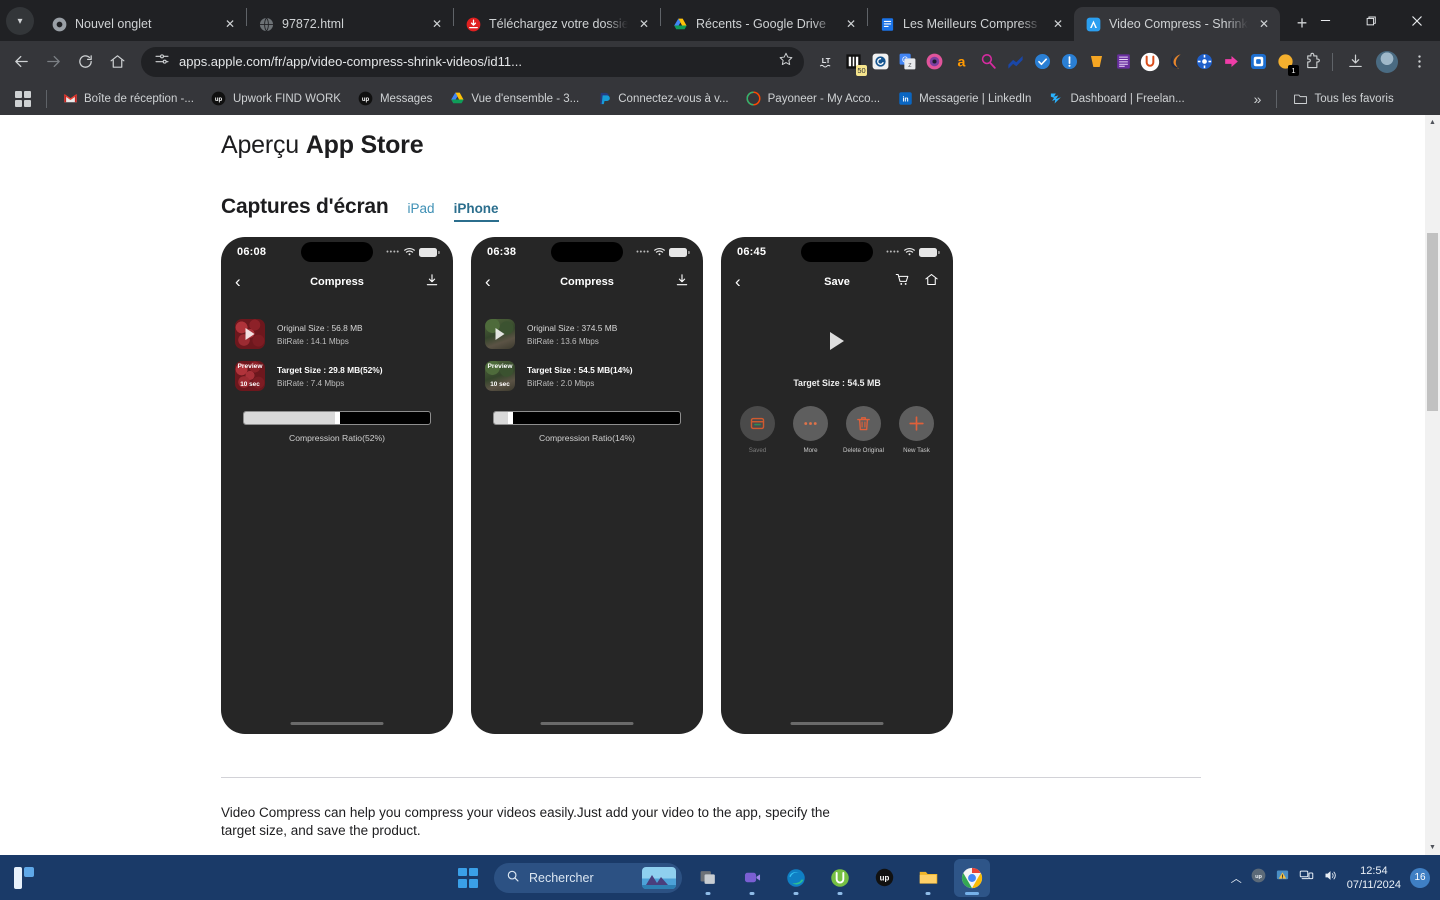  I want to click on chrome-menu-button, so click(1419, 62).